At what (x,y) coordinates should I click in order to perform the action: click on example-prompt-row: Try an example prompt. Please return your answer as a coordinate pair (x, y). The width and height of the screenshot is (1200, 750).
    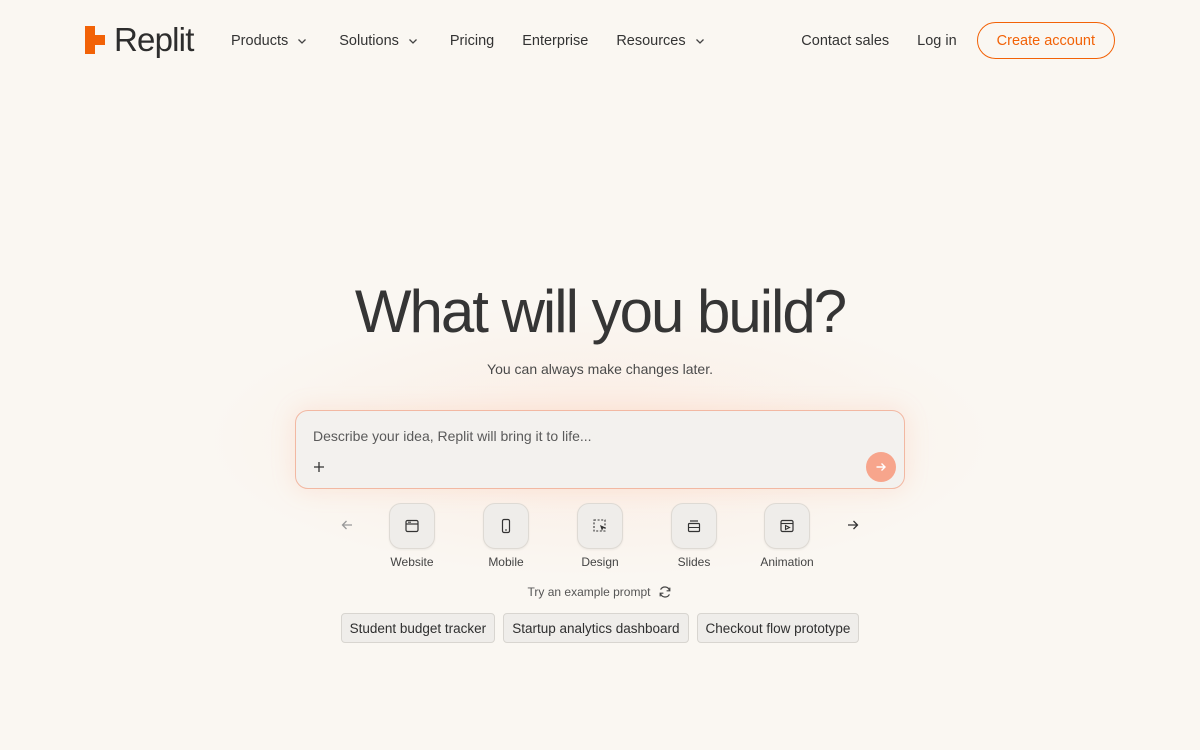
    Looking at the image, I should click on (600, 592).